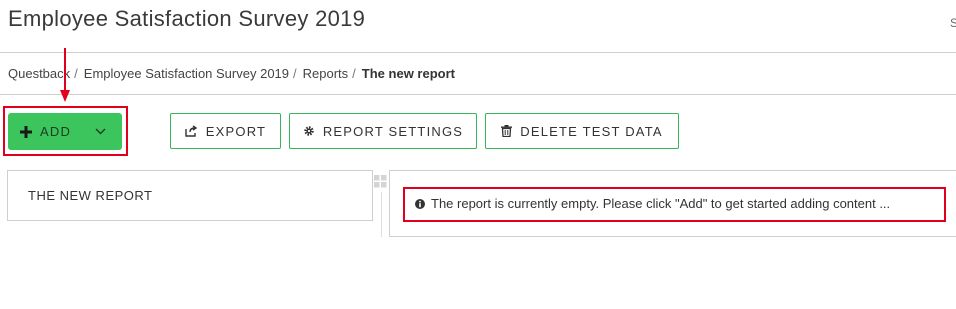 Image resolution: width=956 pixels, height=309 pixels. What do you see at coordinates (507, 131) in the screenshot?
I see `trash-icon` at bounding box center [507, 131].